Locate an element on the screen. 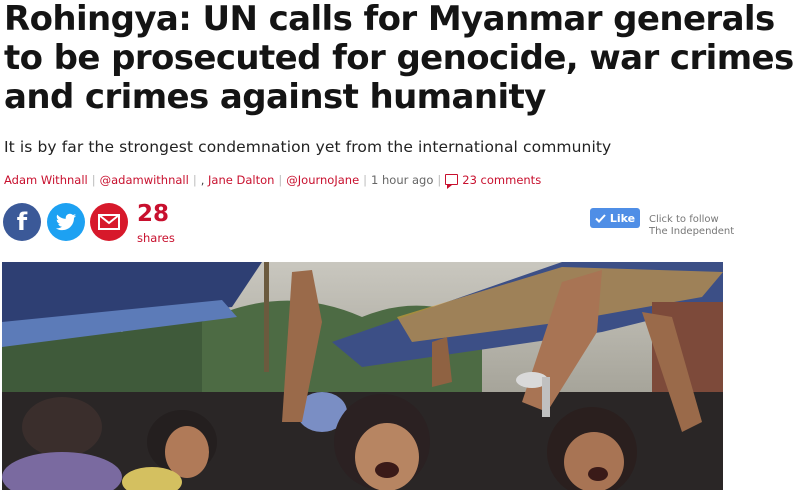 The width and height of the screenshot is (800, 490). comments-link: 23 comments is located at coordinates (493, 181).